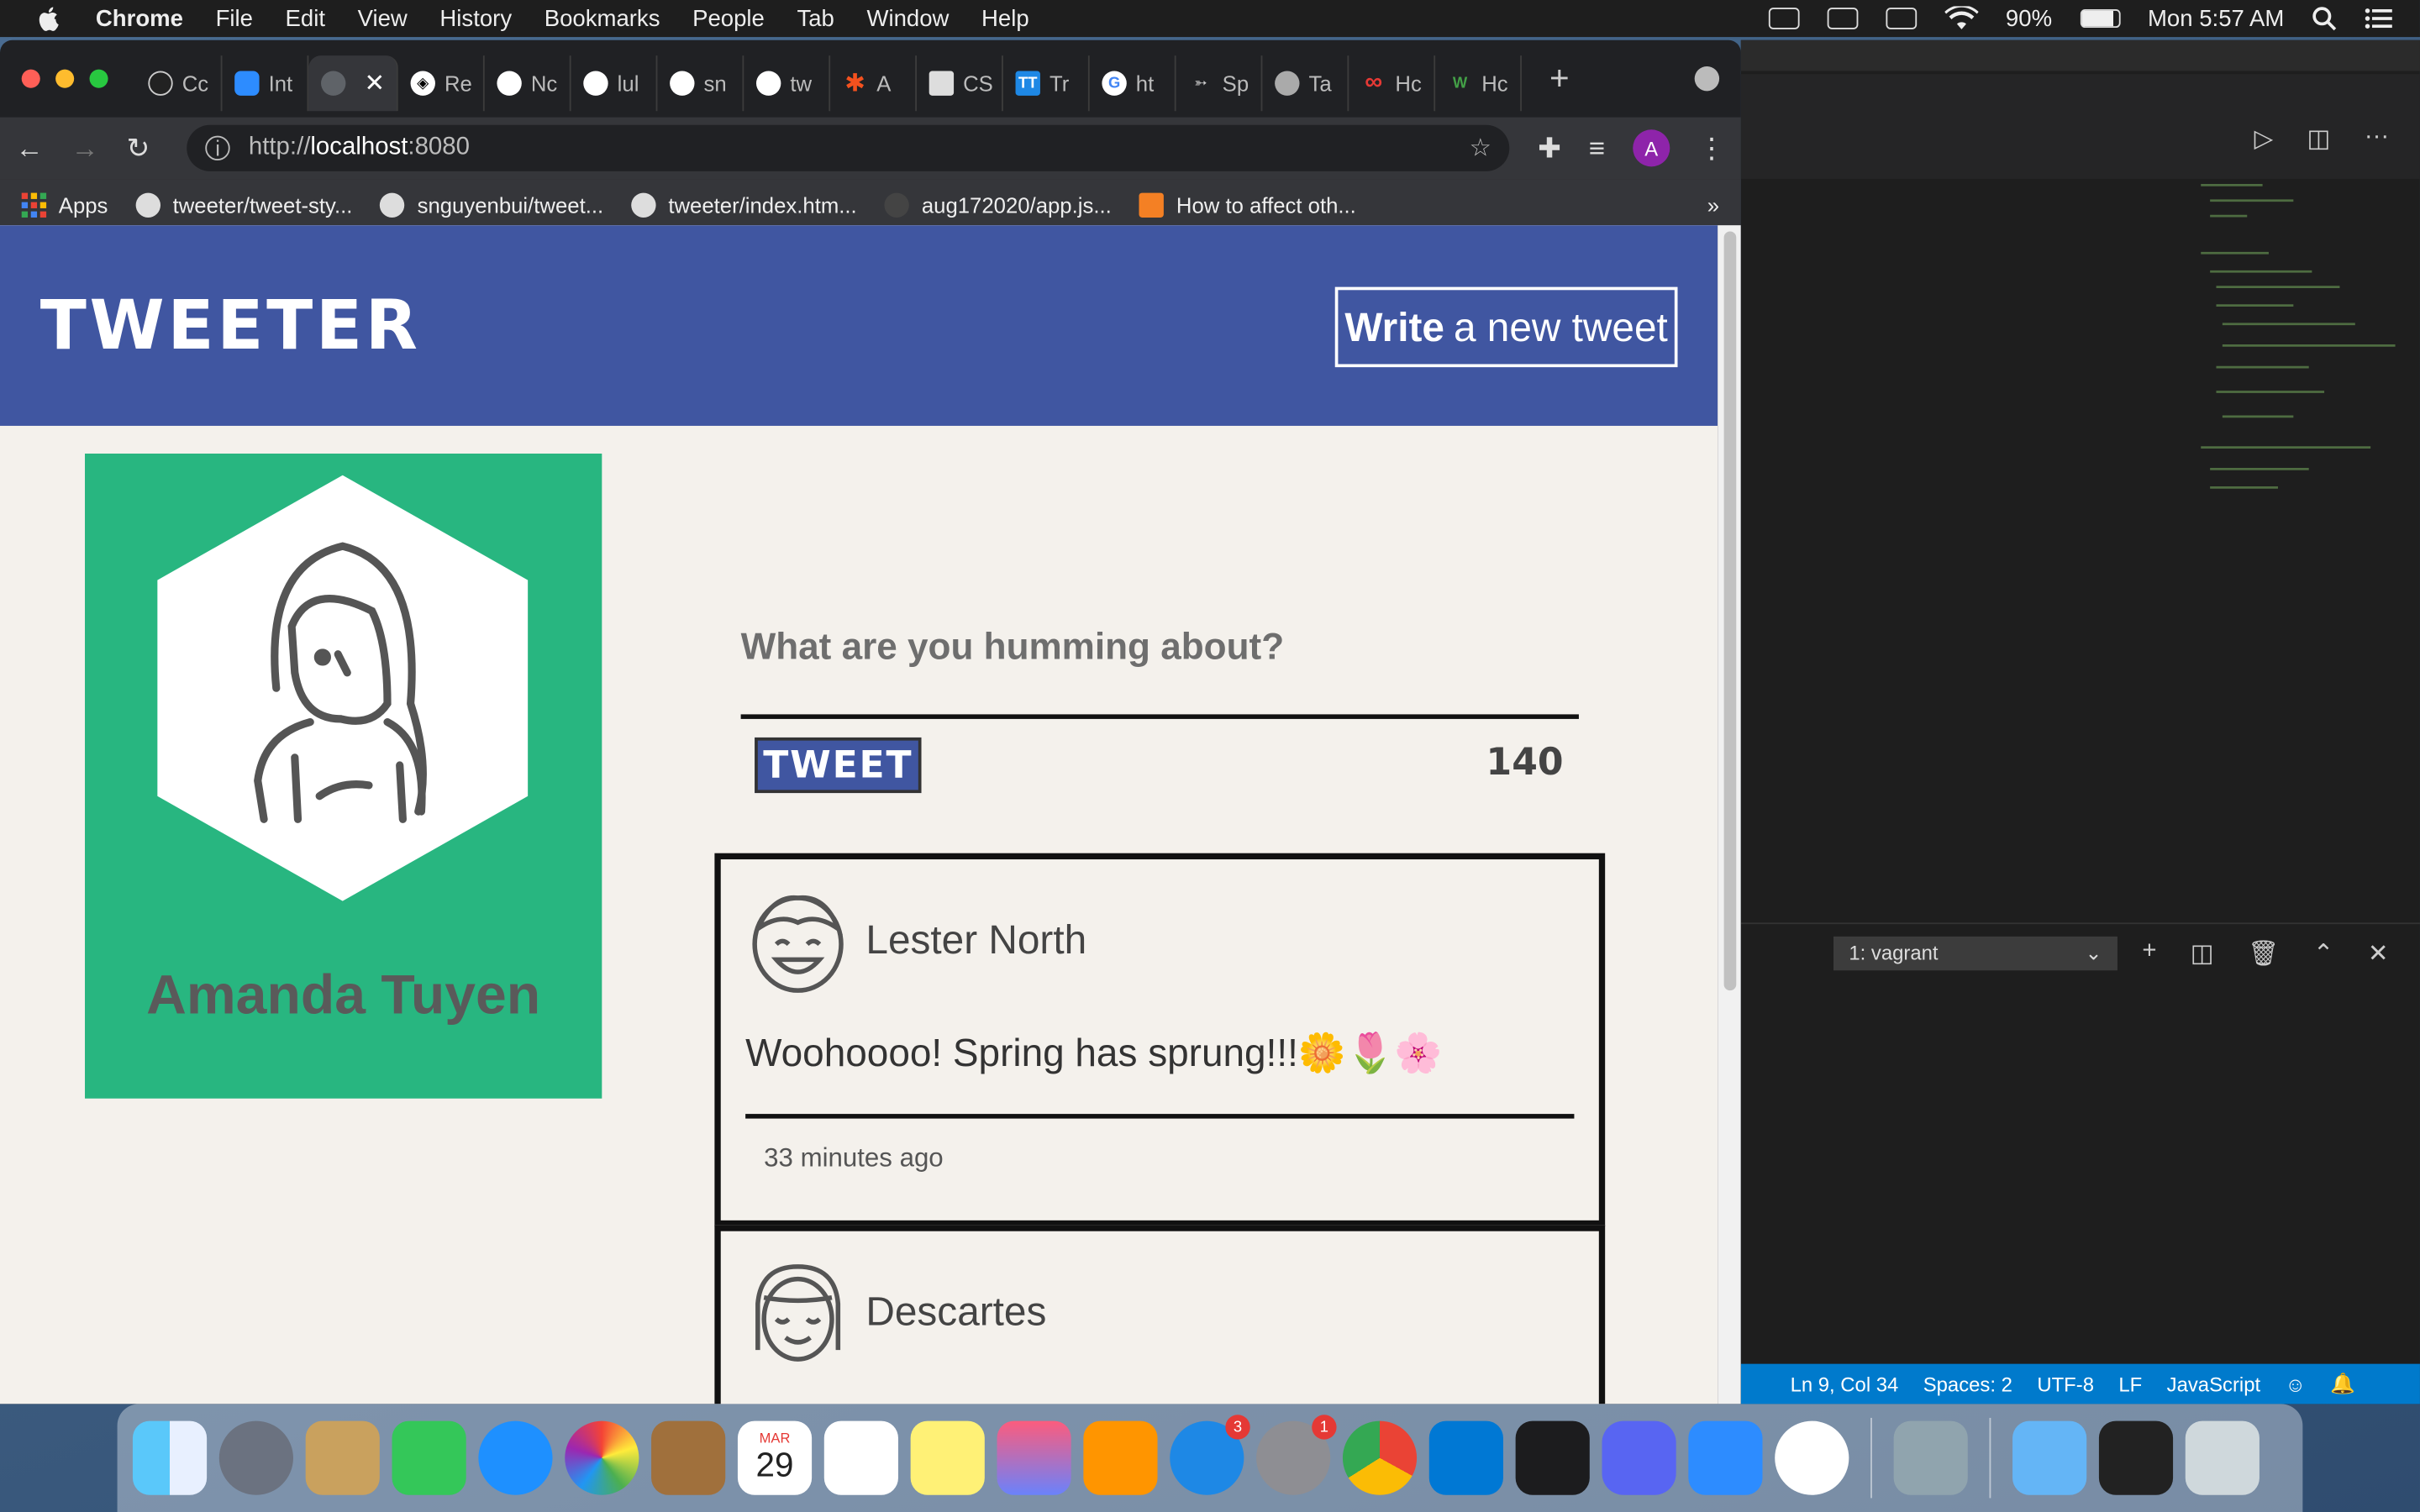 The width and height of the screenshot is (2420, 1512). I want to click on system-preferences-icon: 1, so click(1296, 1455).